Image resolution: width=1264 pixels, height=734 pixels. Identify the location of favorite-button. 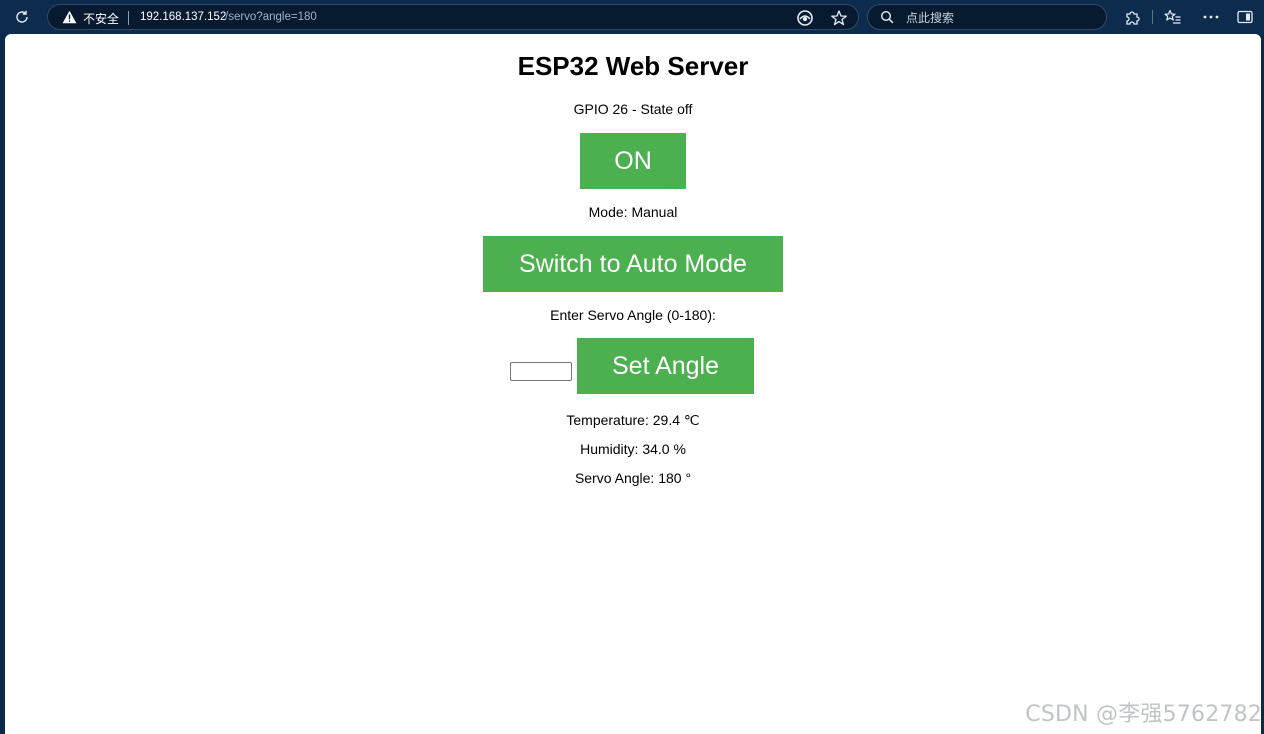
(839, 20).